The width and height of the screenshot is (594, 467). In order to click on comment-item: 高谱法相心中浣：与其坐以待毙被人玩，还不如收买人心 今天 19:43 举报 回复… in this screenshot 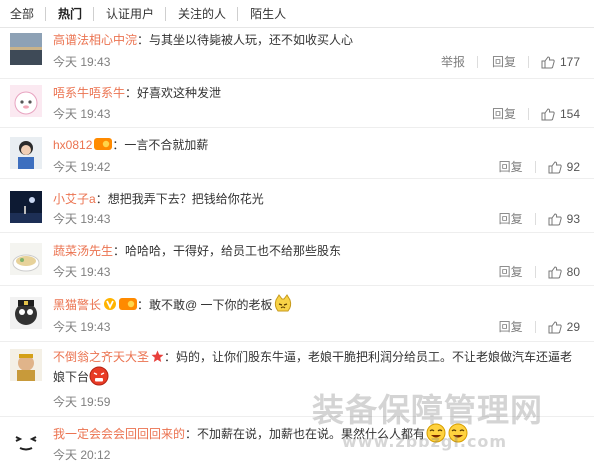, I will do `click(297, 53)`.